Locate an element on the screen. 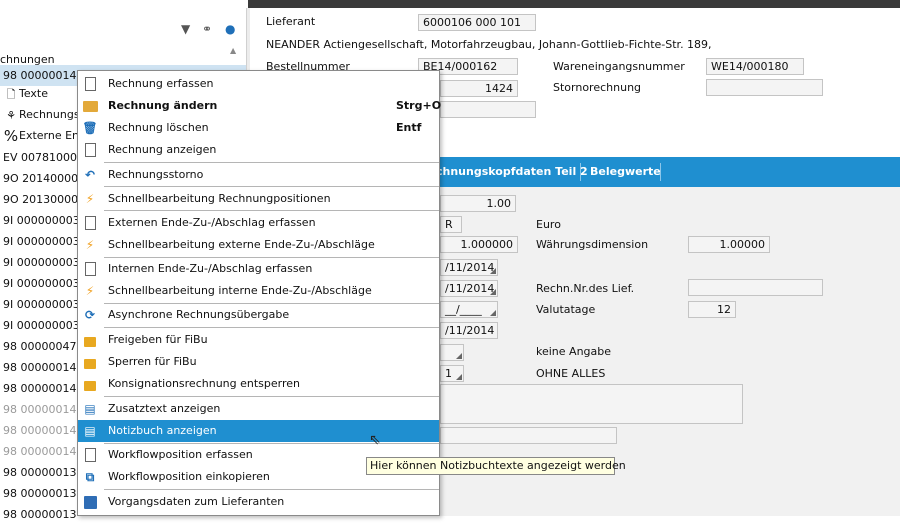  valutatage-field: 12 is located at coordinates (712, 309).